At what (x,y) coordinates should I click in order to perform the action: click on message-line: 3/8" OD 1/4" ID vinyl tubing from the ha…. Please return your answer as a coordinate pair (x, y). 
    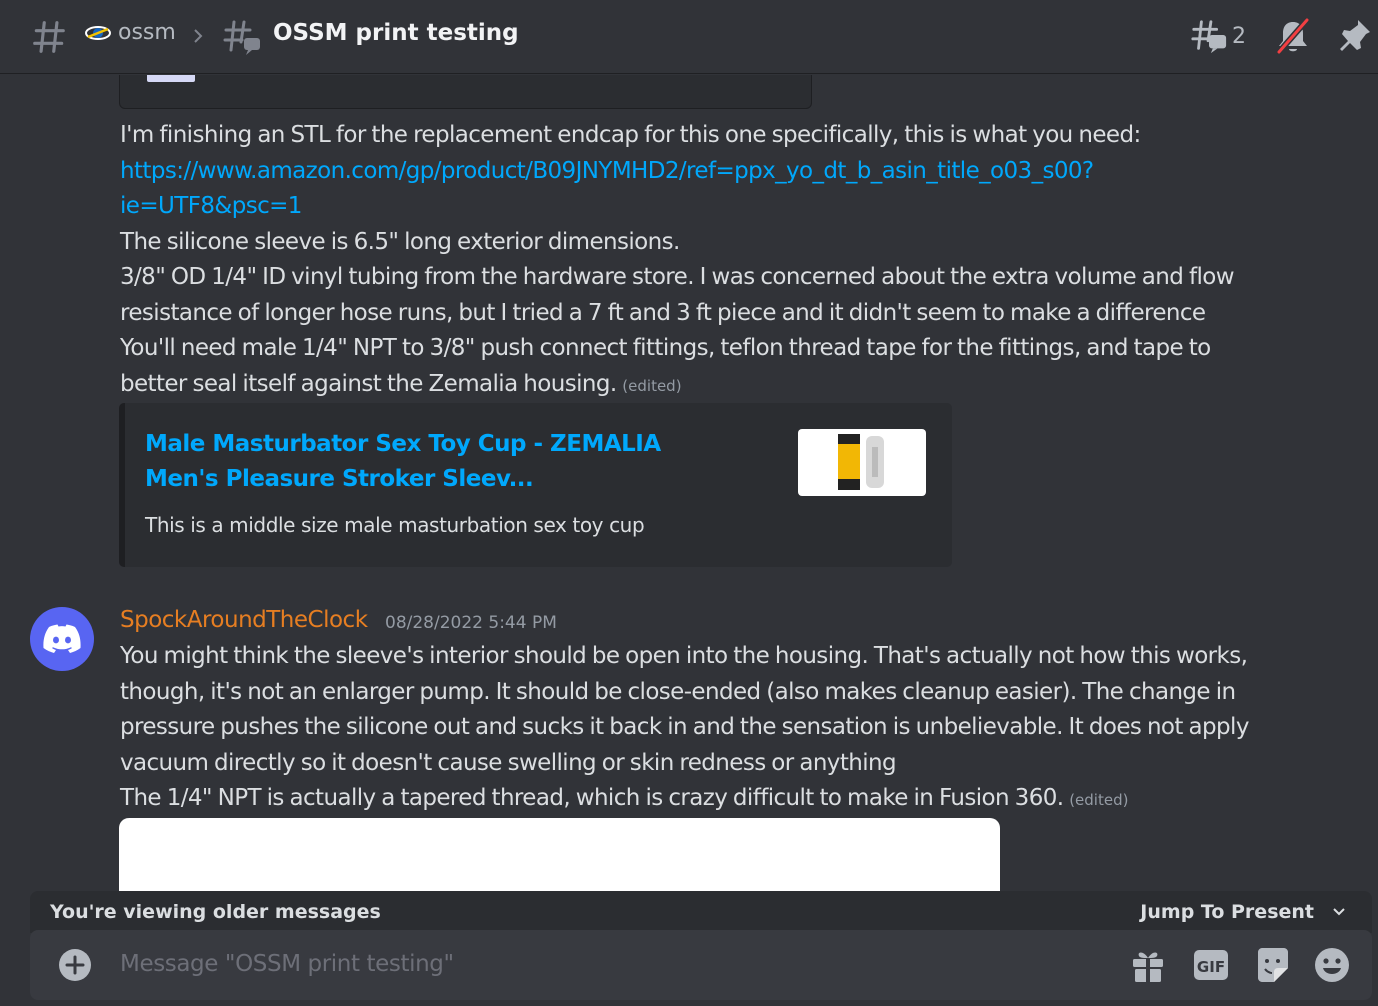
    Looking at the image, I should click on (677, 277).